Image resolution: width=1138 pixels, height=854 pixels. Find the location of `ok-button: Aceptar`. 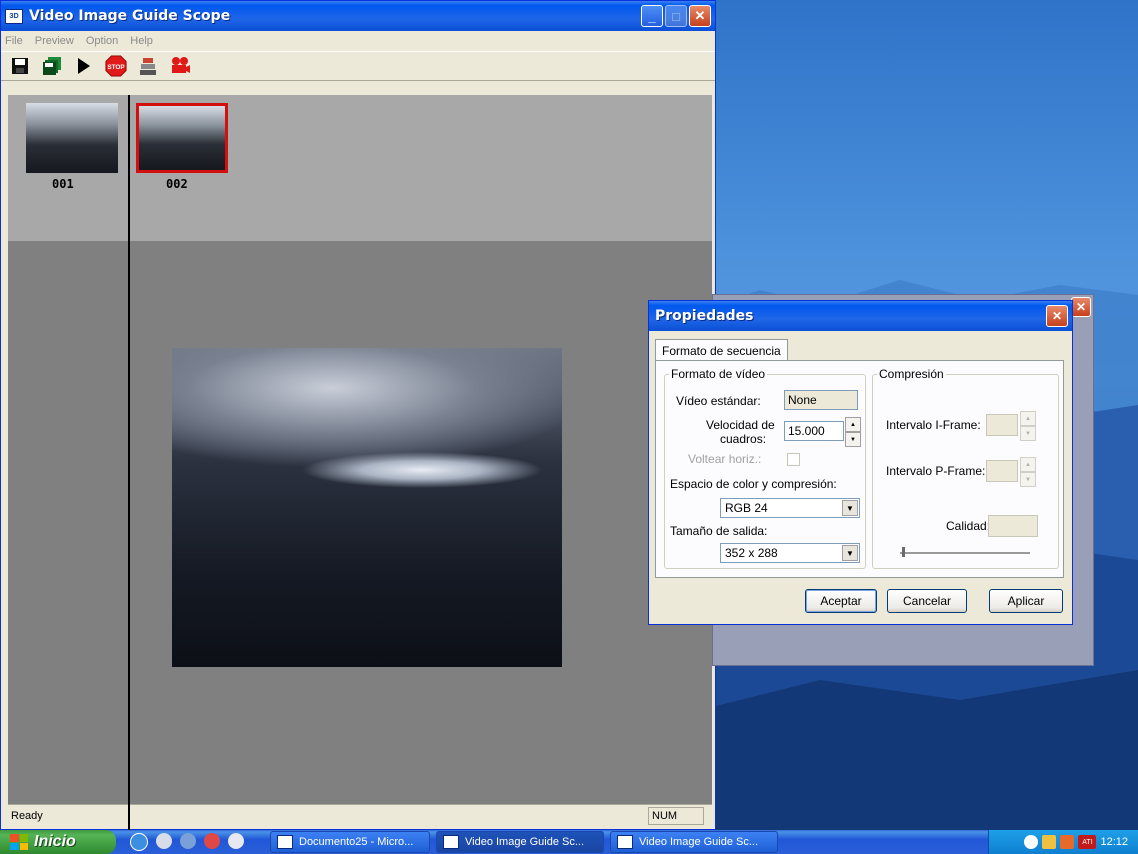

ok-button: Aceptar is located at coordinates (841, 601).